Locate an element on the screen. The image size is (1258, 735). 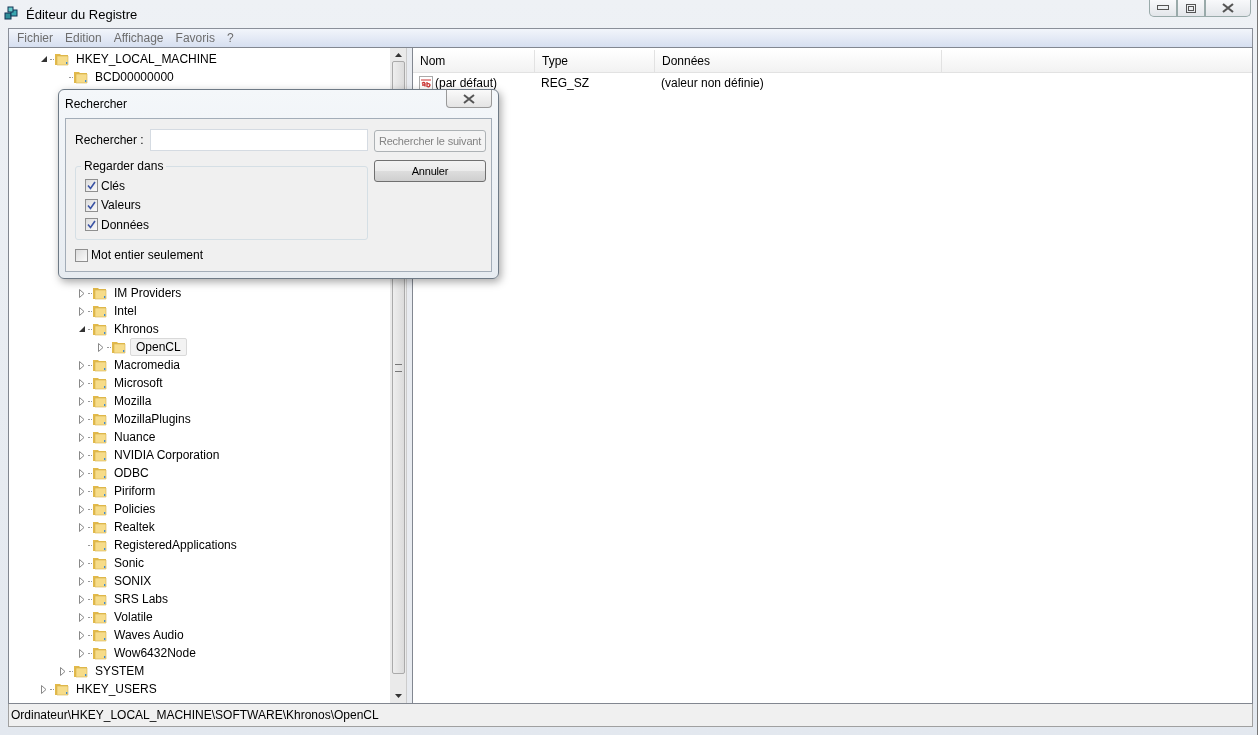
menu-item: Favoris is located at coordinates (195, 38).